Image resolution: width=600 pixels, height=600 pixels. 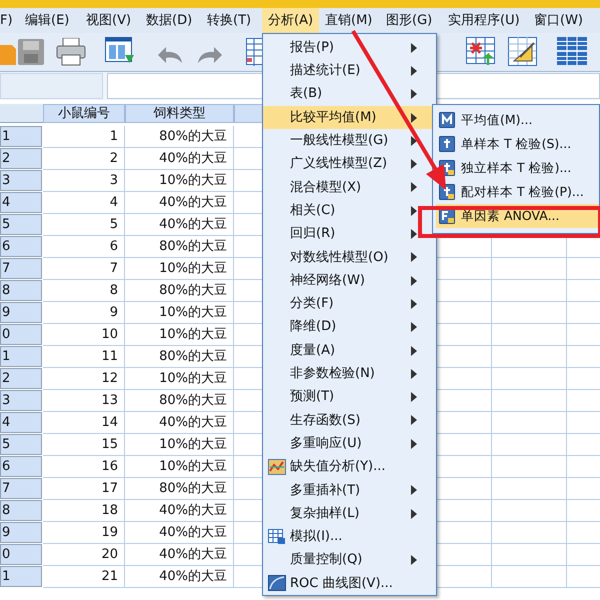 I want to click on table-cell: 18, so click(x=84, y=511).